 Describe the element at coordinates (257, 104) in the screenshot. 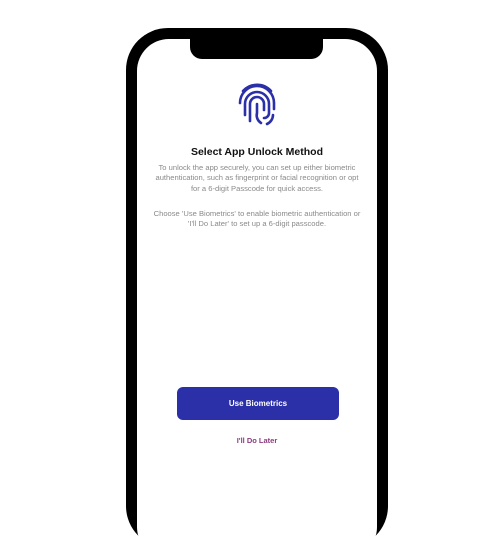

I see `fingerprint-icon` at that location.